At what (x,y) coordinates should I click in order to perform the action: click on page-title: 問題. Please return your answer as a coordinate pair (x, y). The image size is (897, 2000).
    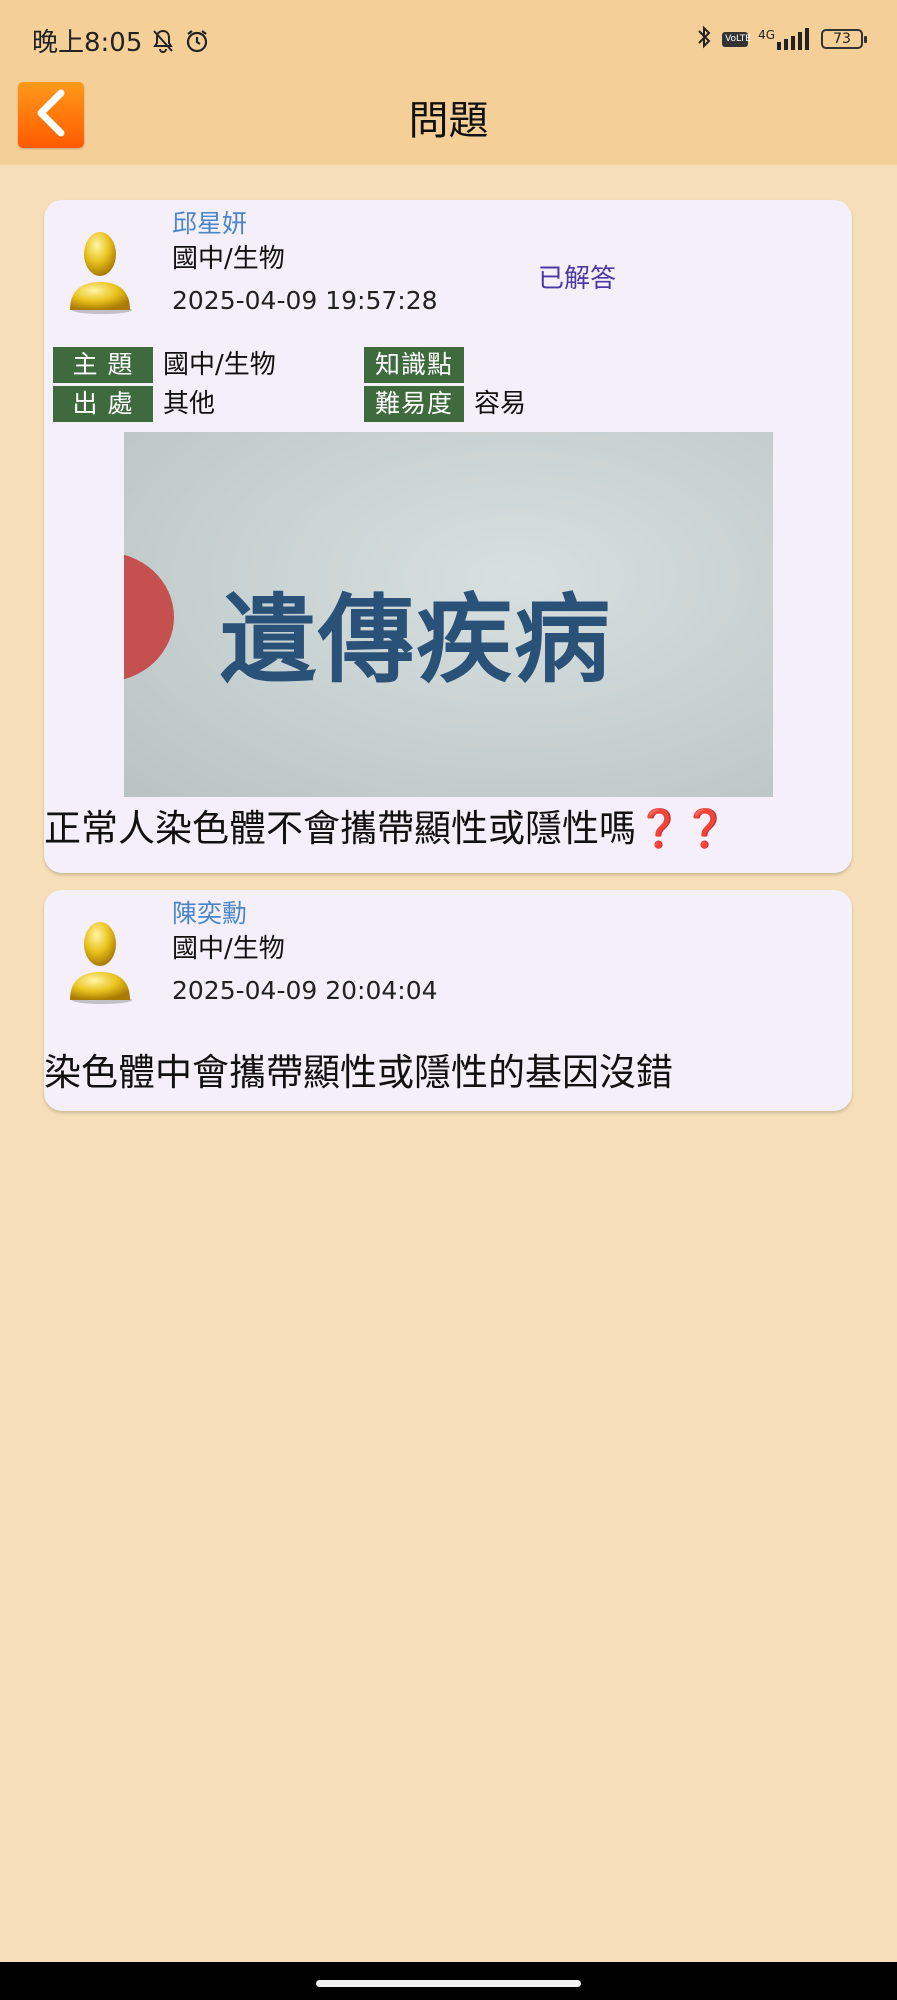
    Looking at the image, I should click on (448, 121).